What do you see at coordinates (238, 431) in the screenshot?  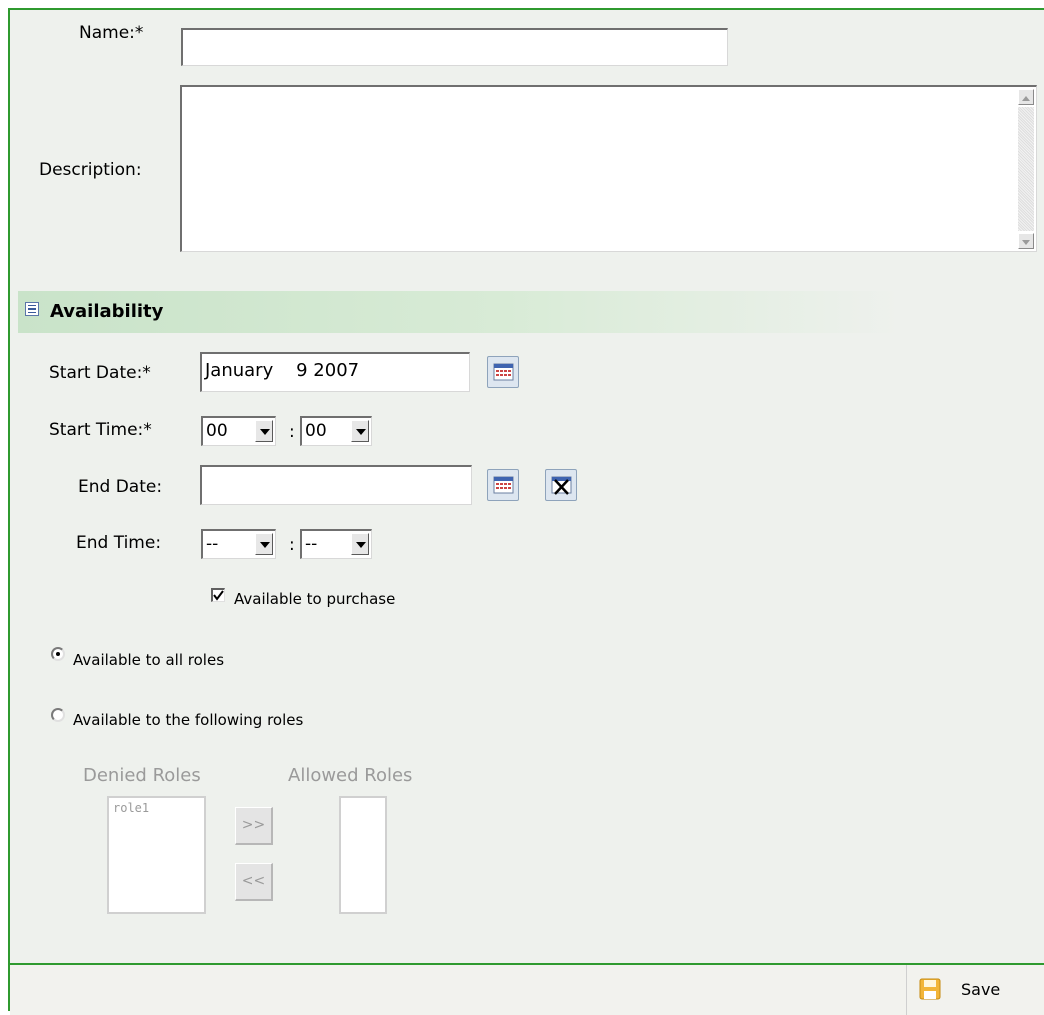 I see `start-hour-select: 00` at bounding box center [238, 431].